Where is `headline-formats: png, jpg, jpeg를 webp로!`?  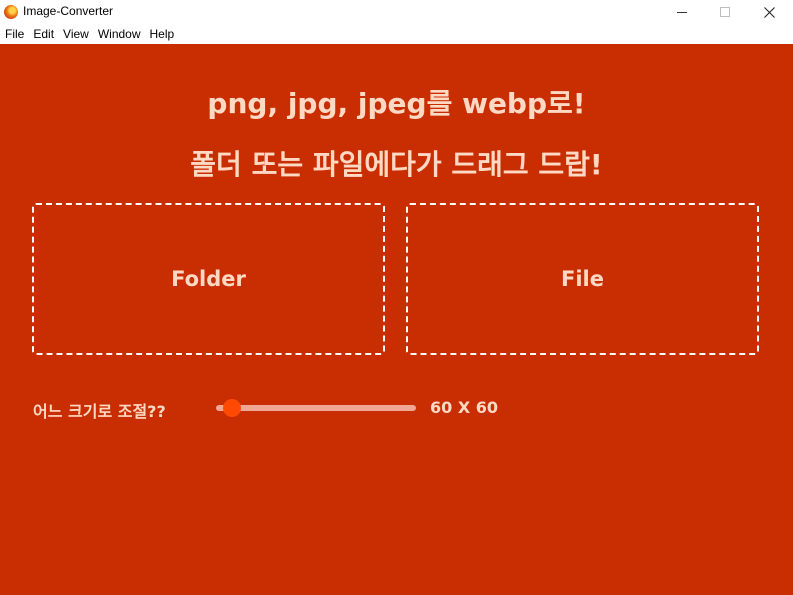
headline-formats: png, jpg, jpeg를 webp로! is located at coordinates (396, 103).